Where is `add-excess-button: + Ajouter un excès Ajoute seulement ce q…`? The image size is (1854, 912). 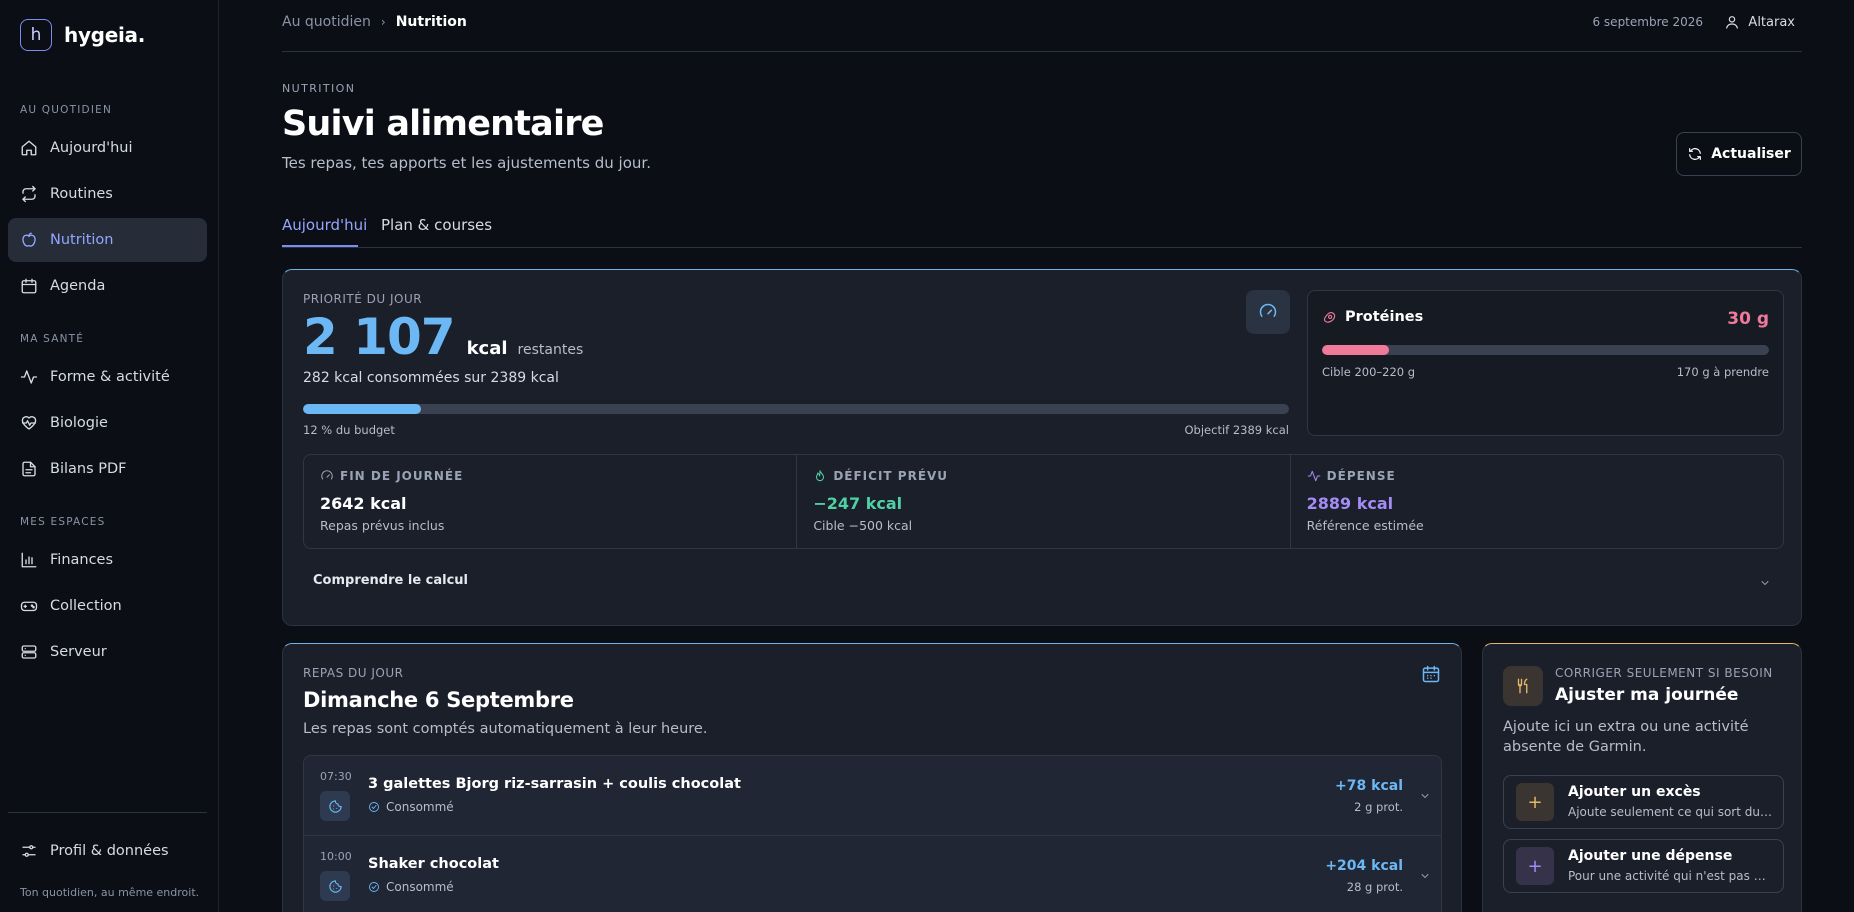
add-excess-button: + Ajouter un excès Ajoute seulement ce q… is located at coordinates (1643, 802).